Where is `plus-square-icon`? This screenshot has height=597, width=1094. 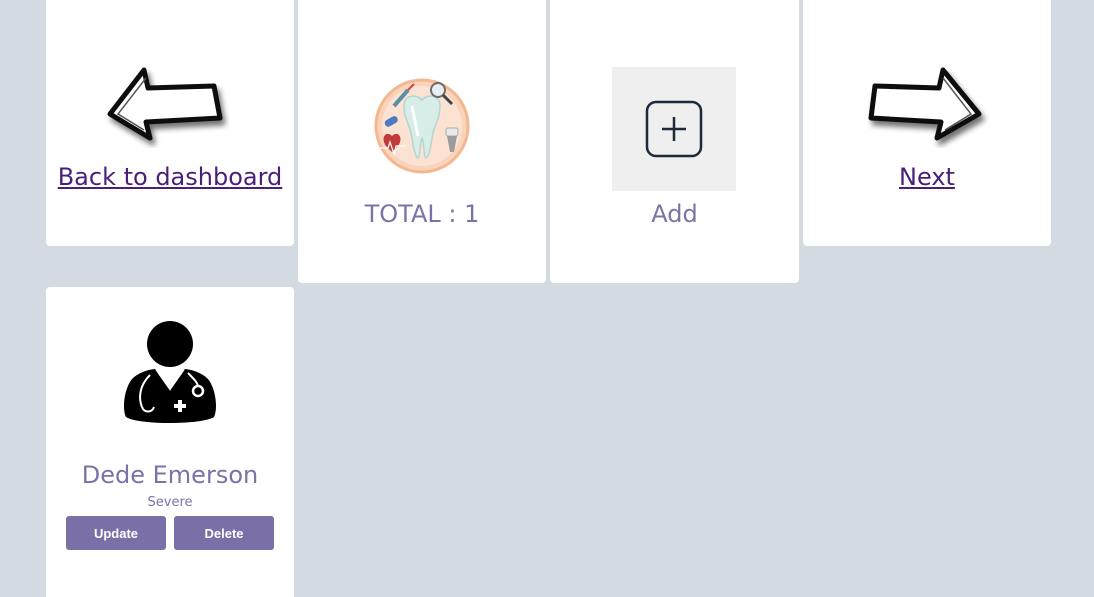 plus-square-icon is located at coordinates (674, 129).